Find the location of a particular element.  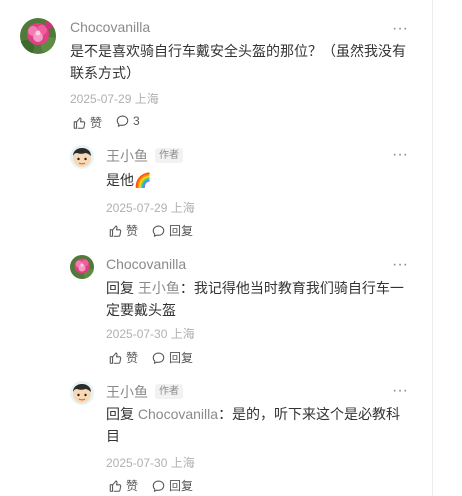

comment-author: Chocovanilla is located at coordinates (110, 27).